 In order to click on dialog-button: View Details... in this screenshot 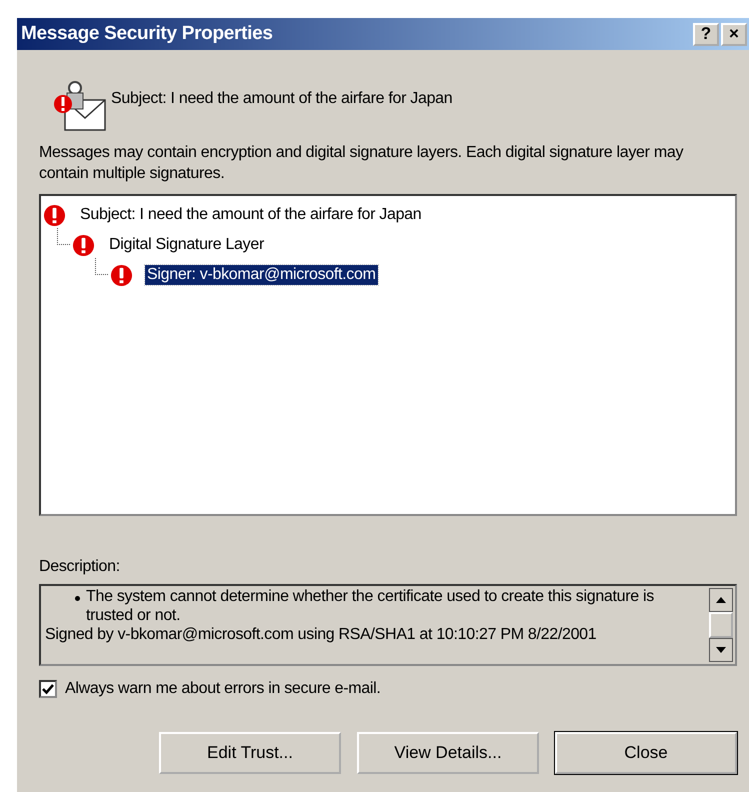, I will do `click(448, 753)`.